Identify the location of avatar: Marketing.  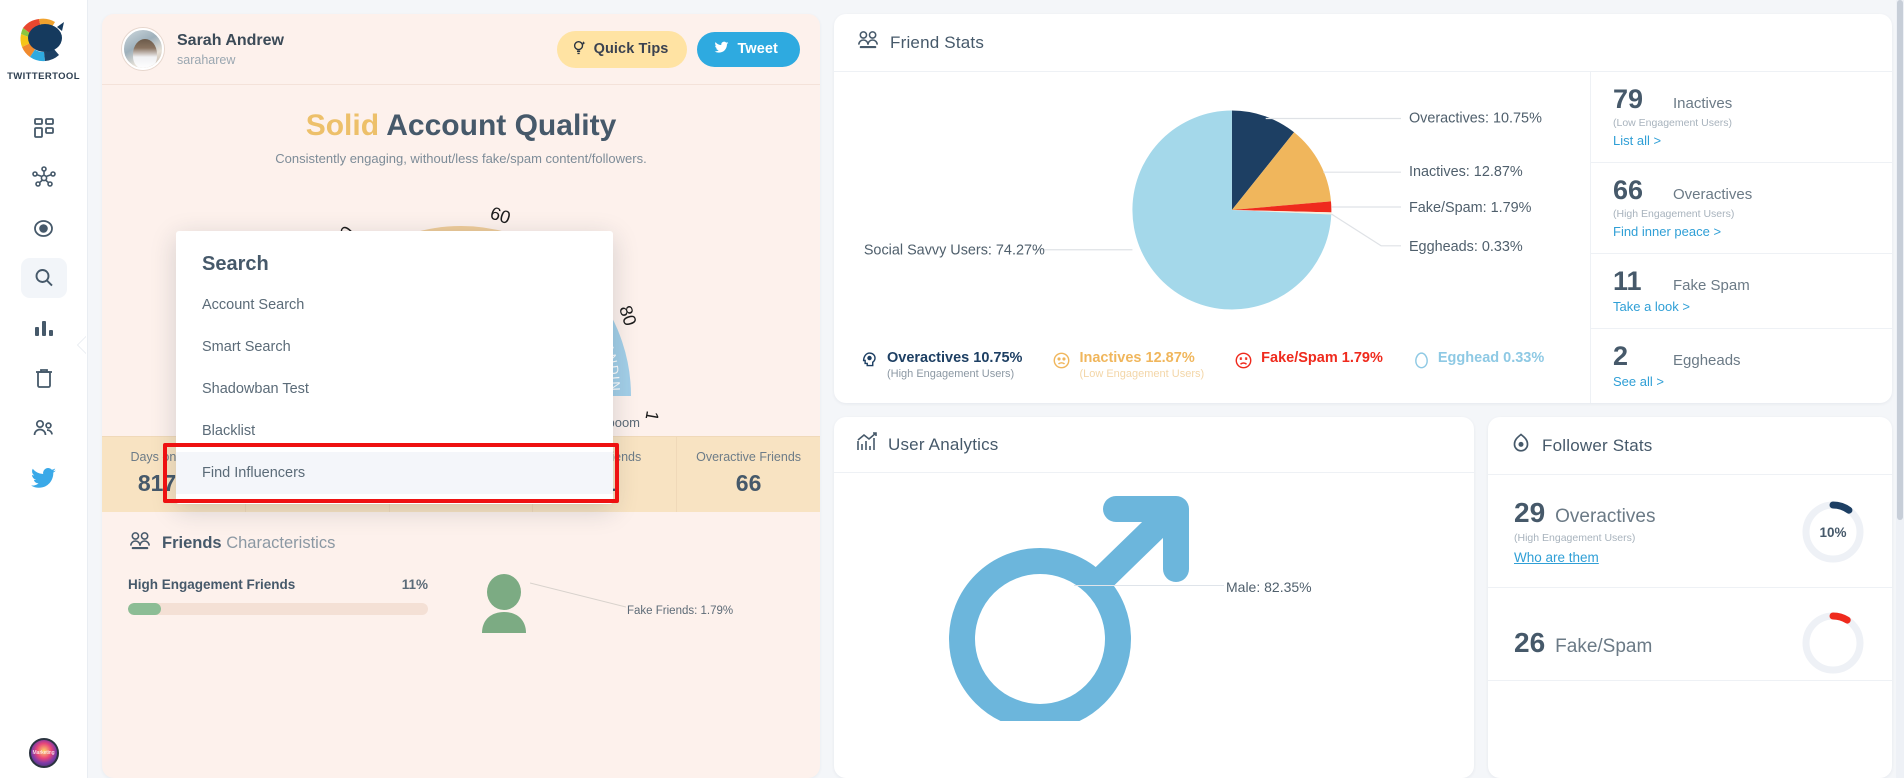
(43, 753).